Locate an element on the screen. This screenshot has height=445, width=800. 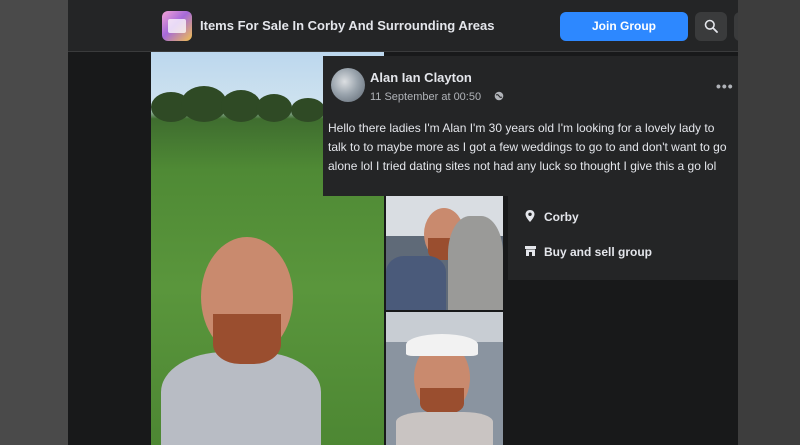
search-icon is located at coordinates (711, 26).